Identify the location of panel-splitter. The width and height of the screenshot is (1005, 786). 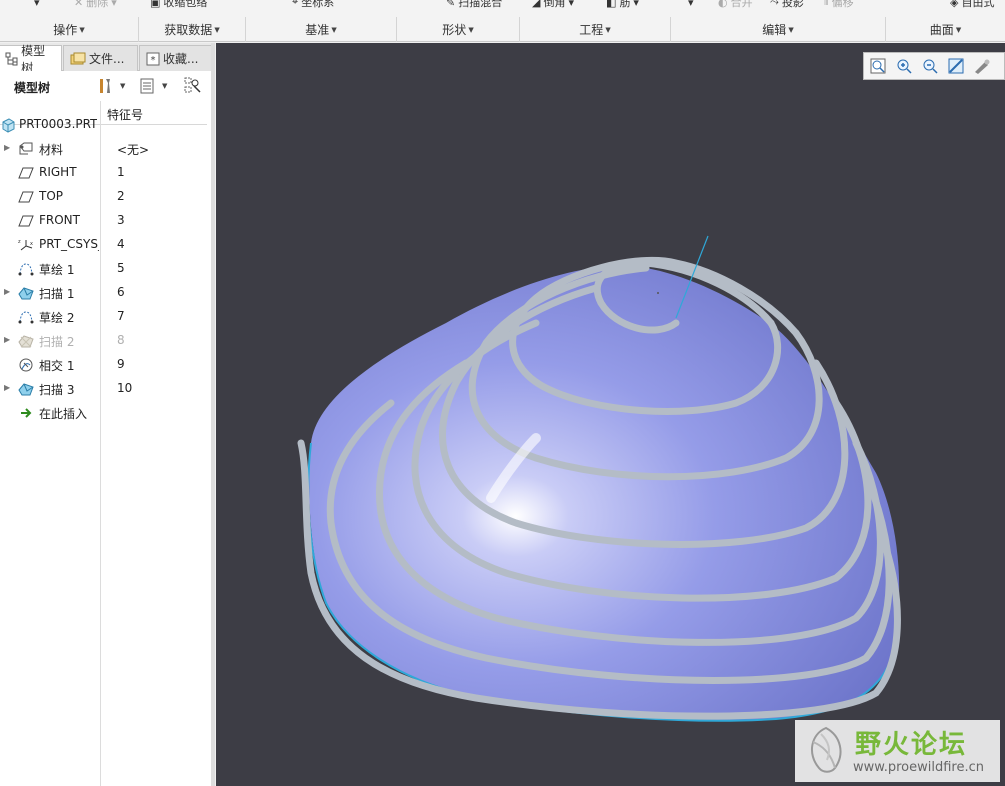
(213, 414).